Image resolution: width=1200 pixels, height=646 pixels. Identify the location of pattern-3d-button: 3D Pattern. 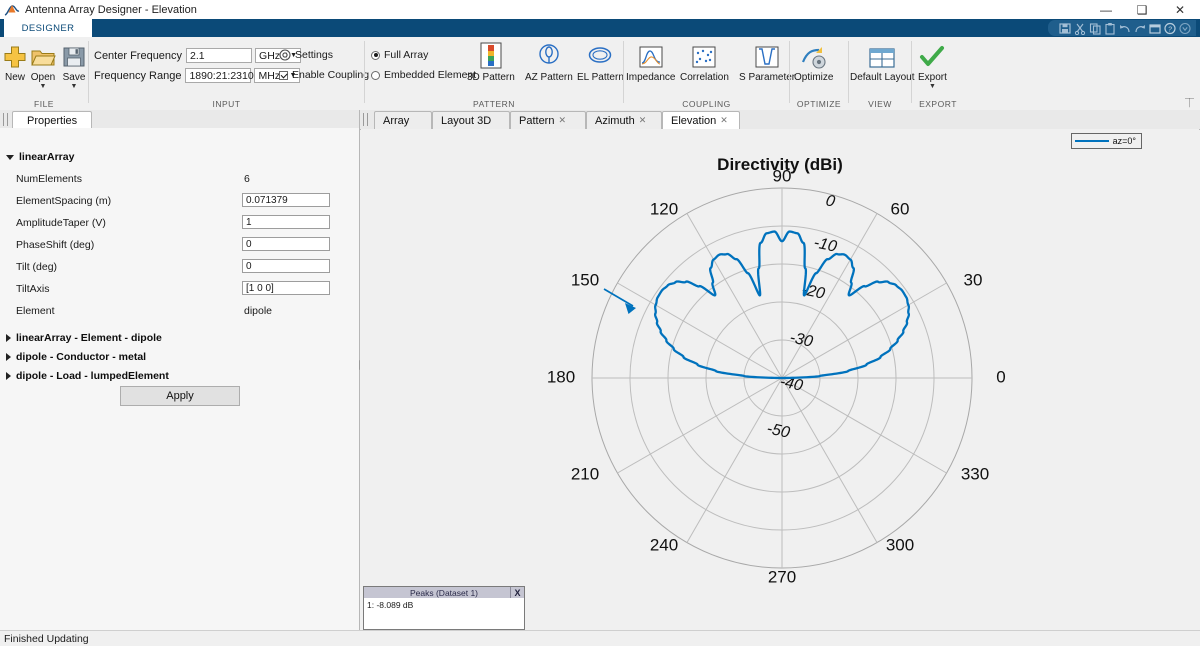
(491, 61).